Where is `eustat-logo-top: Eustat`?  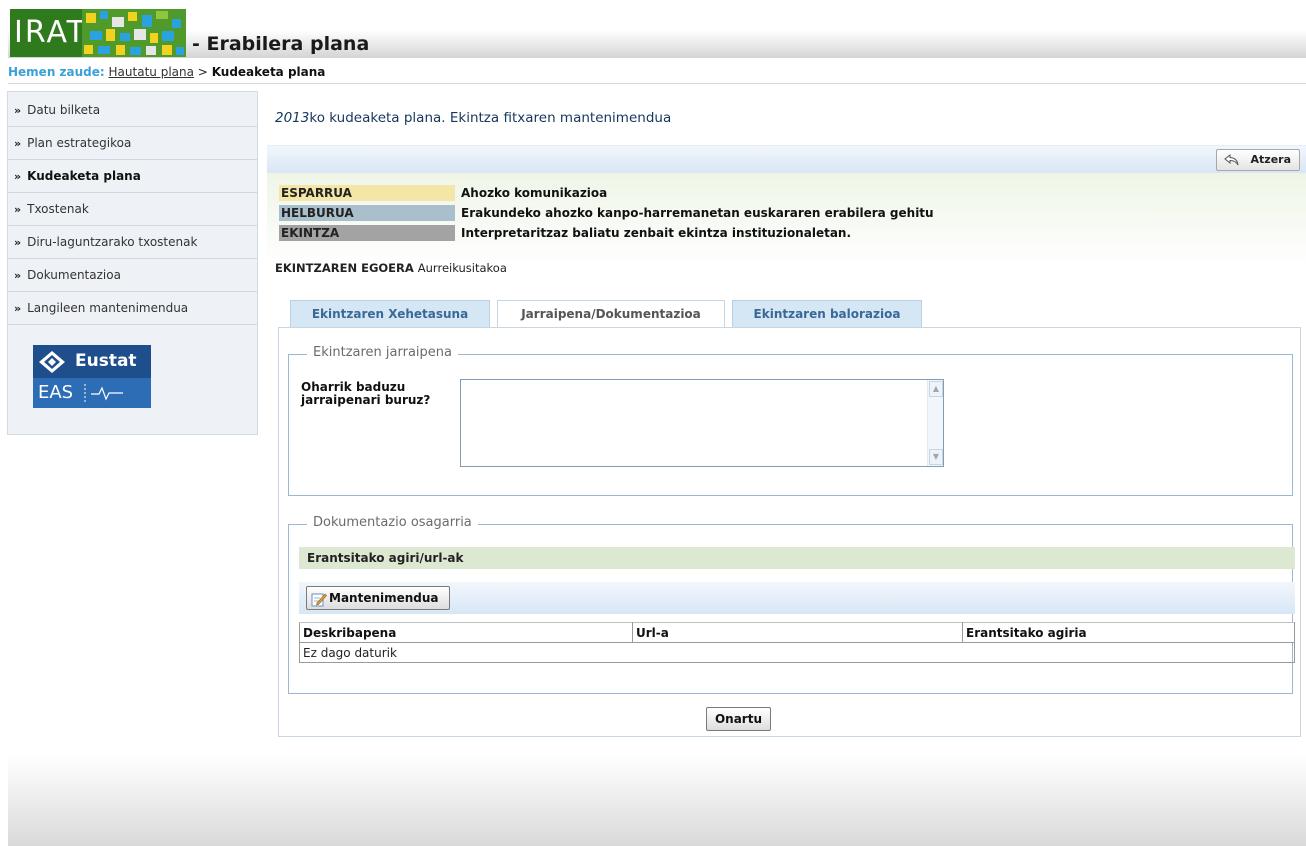 eustat-logo-top: Eustat is located at coordinates (92, 361).